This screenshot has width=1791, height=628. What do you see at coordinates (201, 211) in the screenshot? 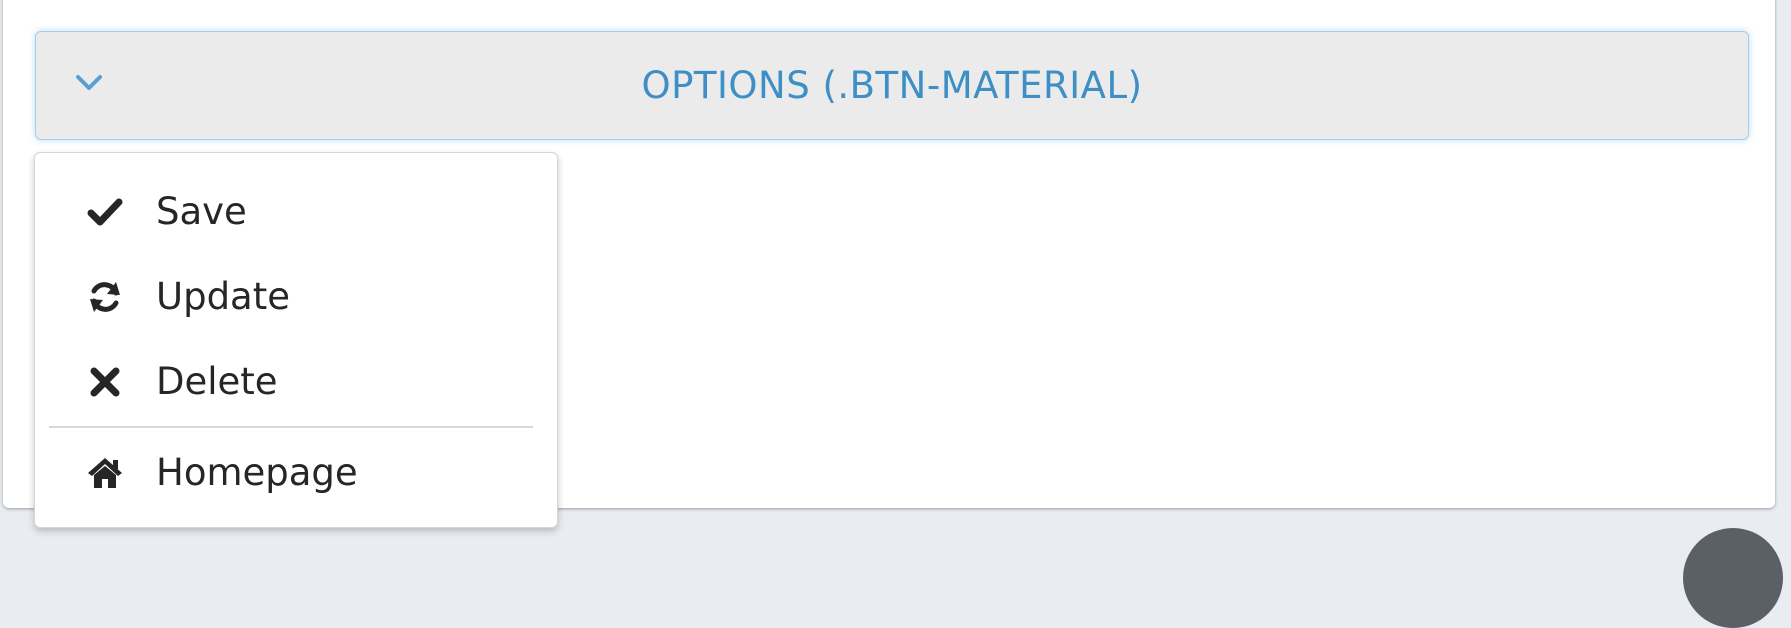
I see `menu-item-label: Save` at bounding box center [201, 211].